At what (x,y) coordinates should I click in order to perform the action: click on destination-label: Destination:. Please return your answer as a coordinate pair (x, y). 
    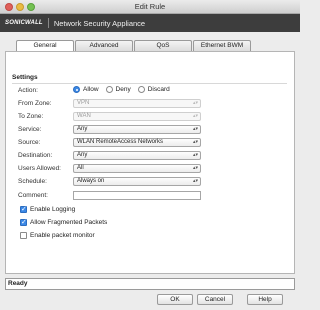
    Looking at the image, I should click on (35, 155).